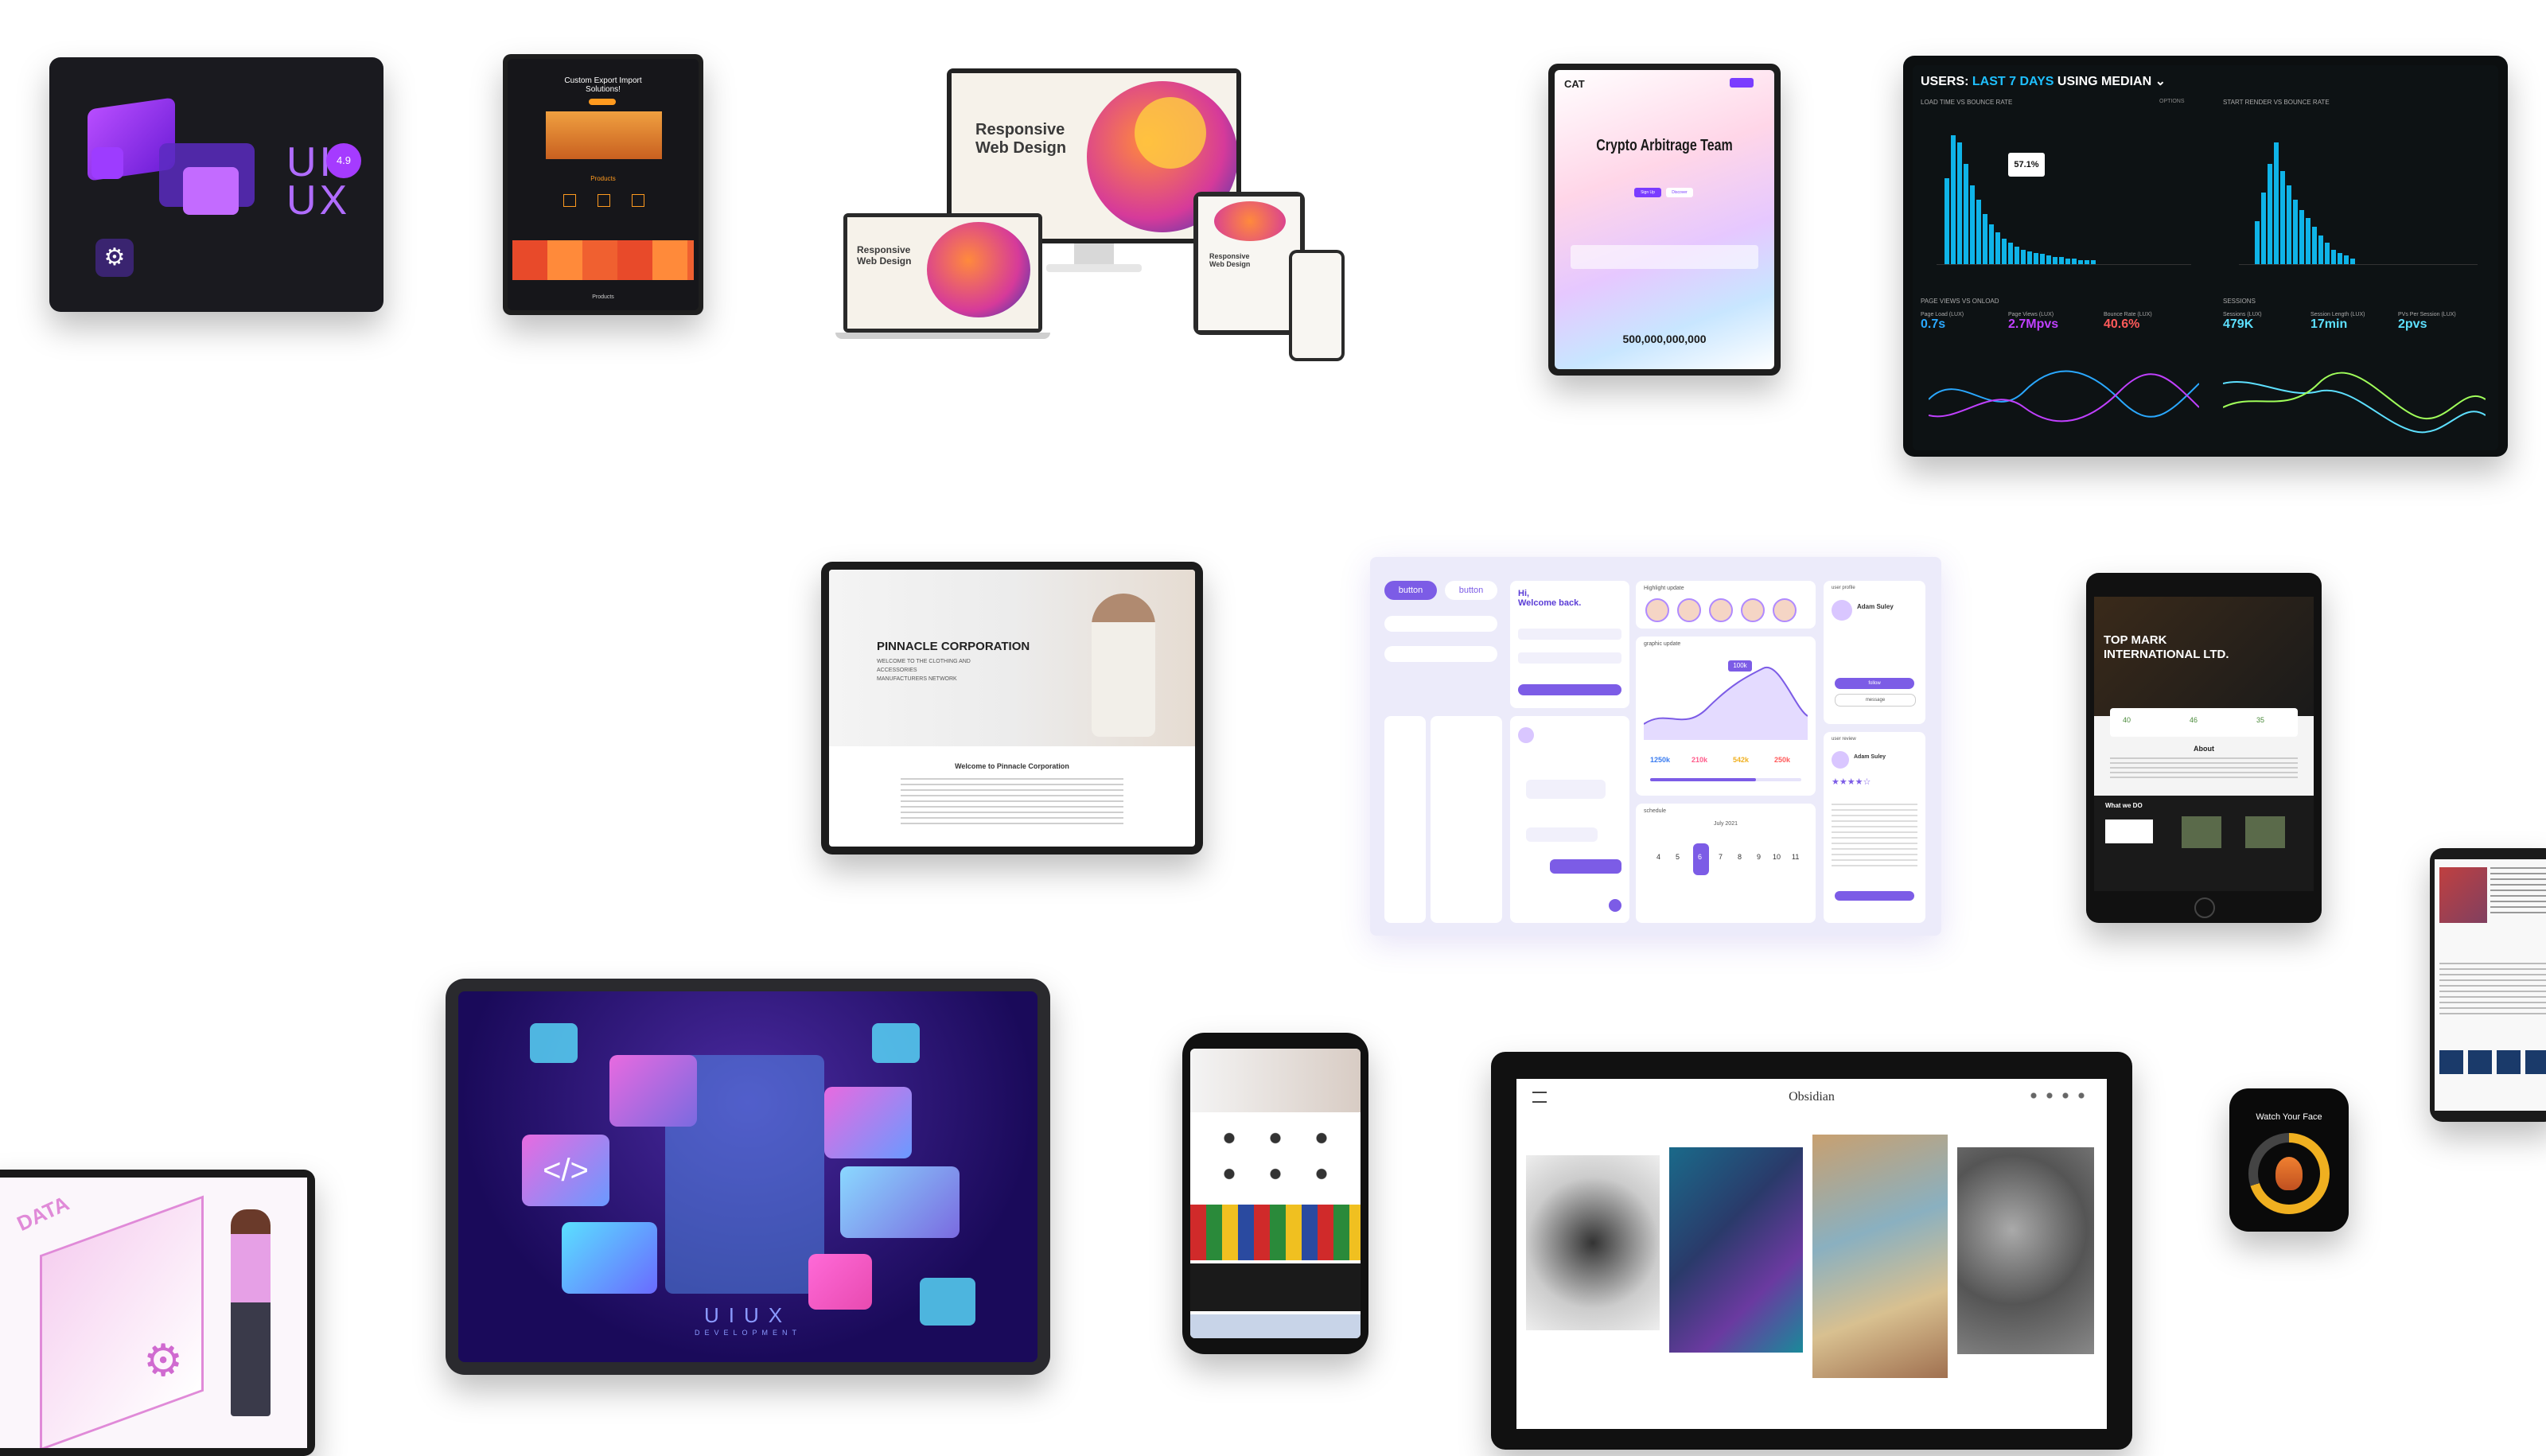 This screenshot has height=1456, width=2546. Describe the element at coordinates (1740, 857) in the screenshot. I see `day-cell: 8` at that location.